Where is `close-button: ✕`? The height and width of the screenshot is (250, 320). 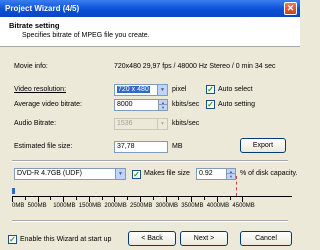 close-button: ✕ is located at coordinates (290, 8).